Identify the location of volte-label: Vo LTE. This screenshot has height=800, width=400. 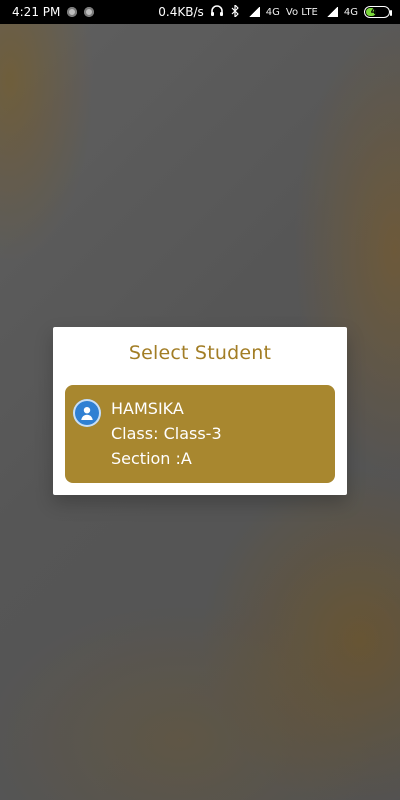
(301, 12).